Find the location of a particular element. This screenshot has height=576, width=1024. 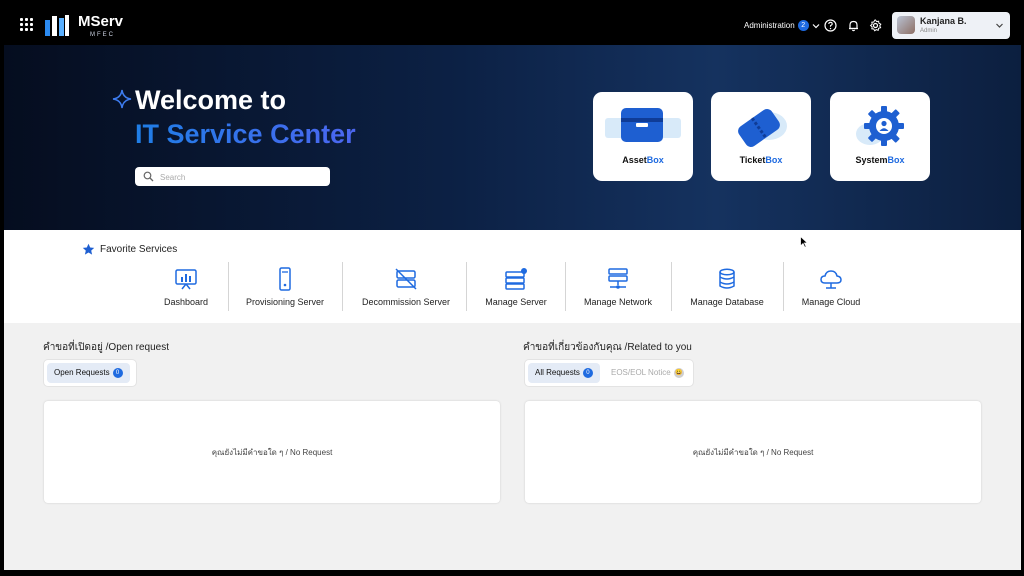

app-launcher-icon is located at coordinates (27, 25).